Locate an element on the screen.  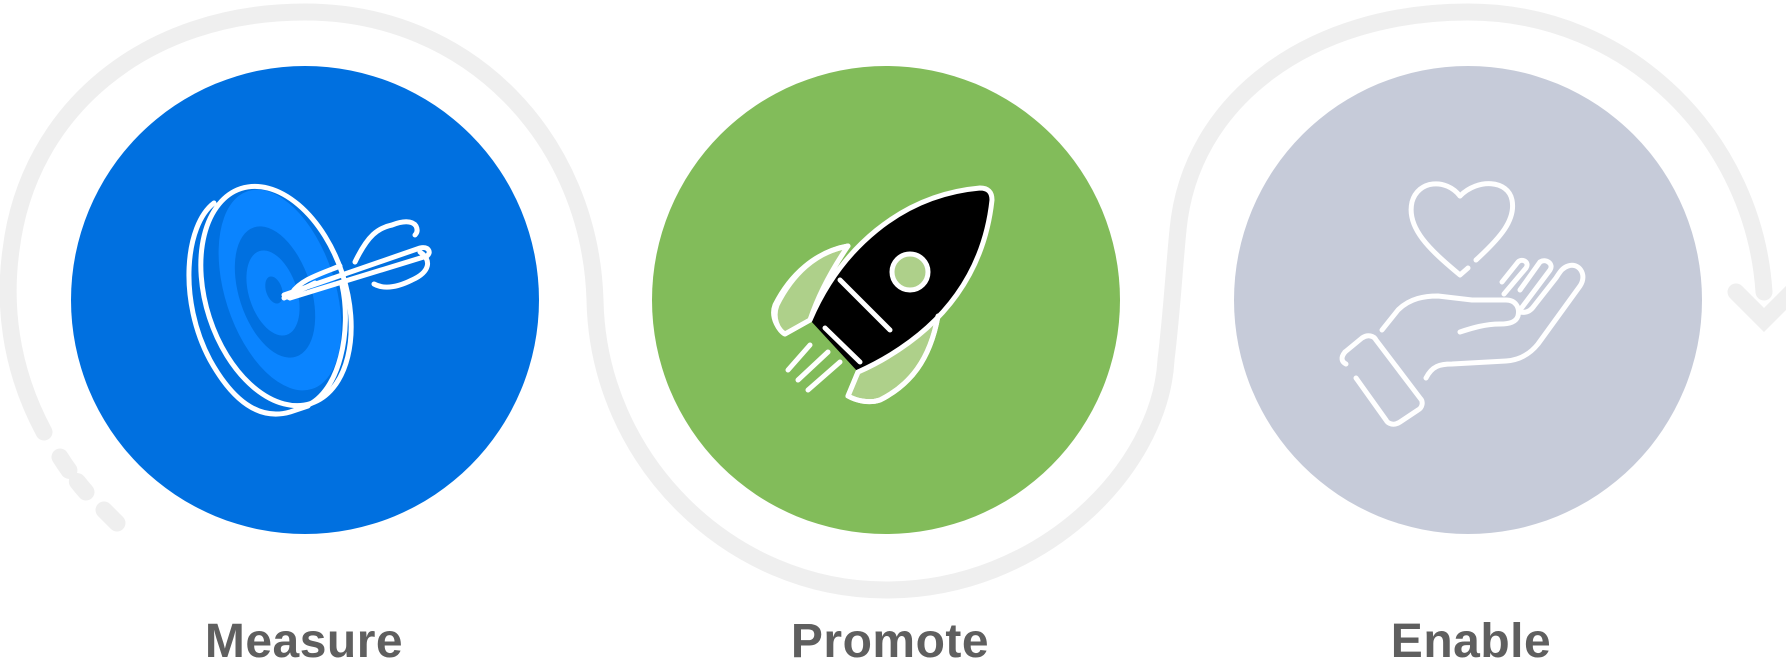
step-label-measure: Measure is located at coordinates (304, 641).